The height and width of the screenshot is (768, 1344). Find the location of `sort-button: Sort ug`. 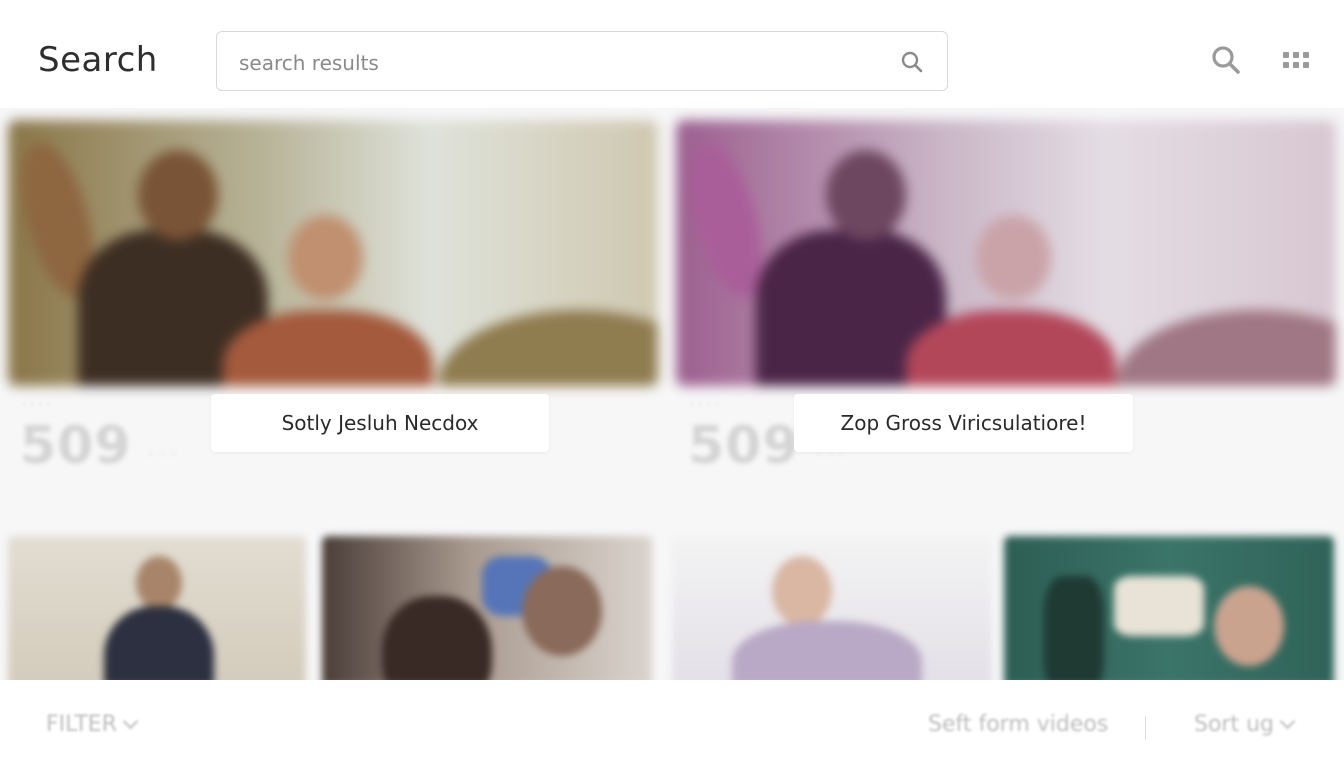

sort-button: Sort ug is located at coordinates (1245, 724).